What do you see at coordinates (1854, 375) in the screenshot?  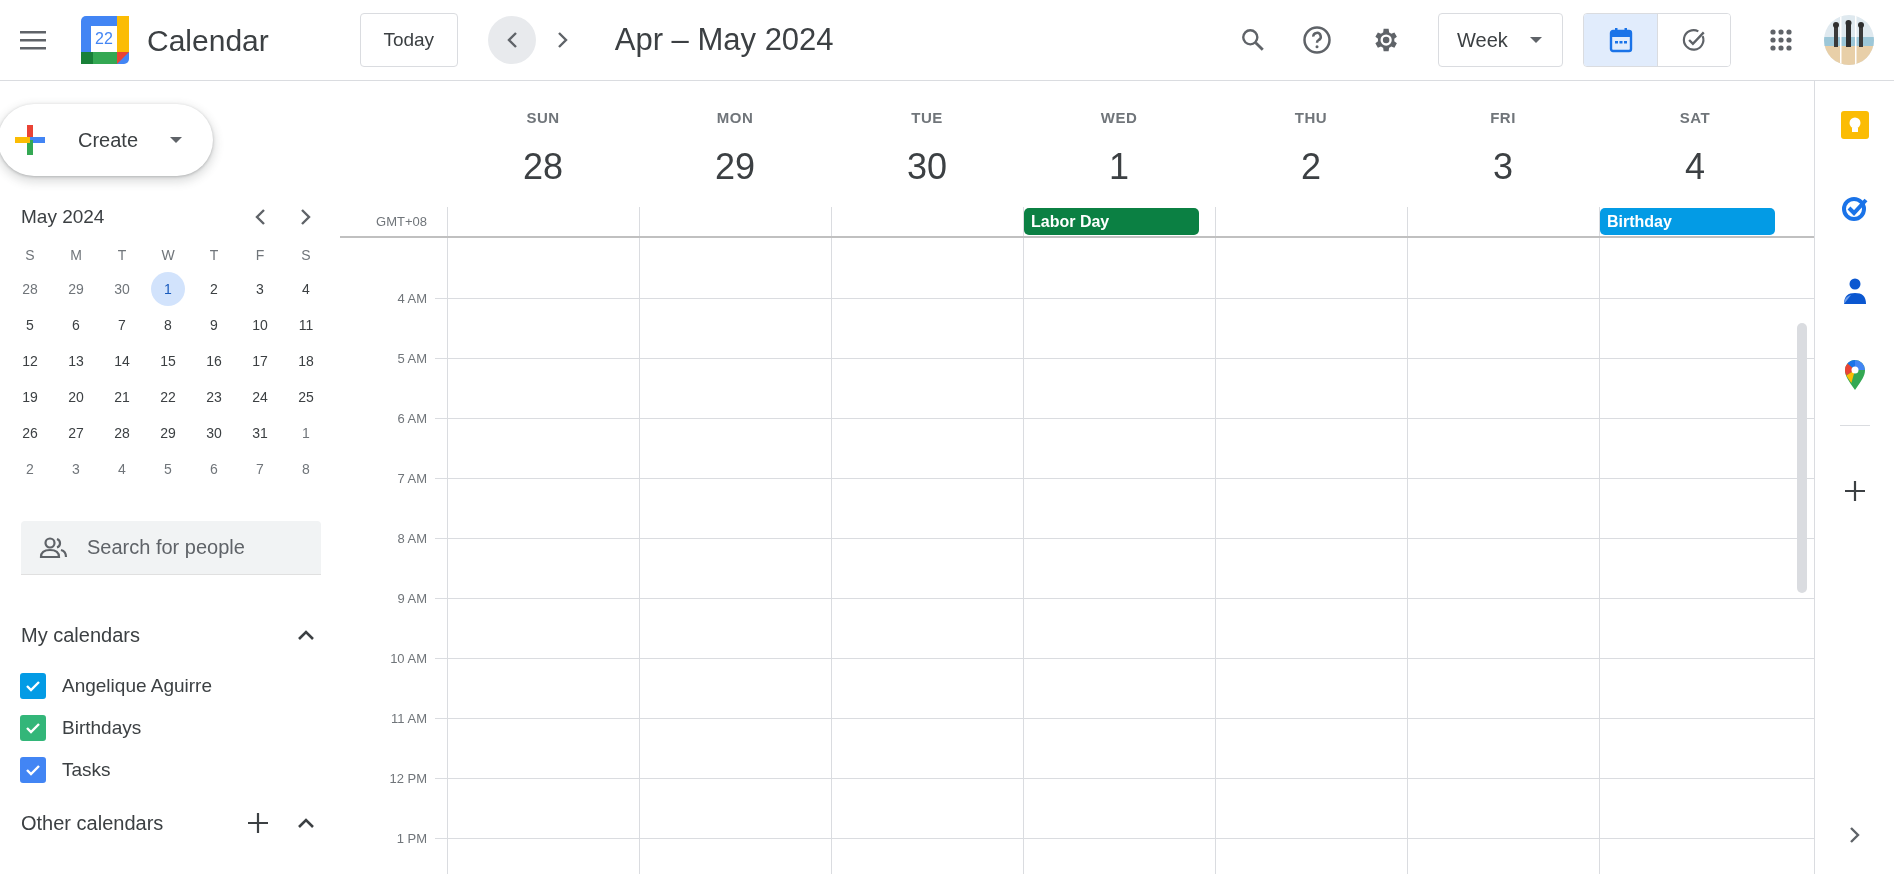 I see `map-pin-icon` at bounding box center [1854, 375].